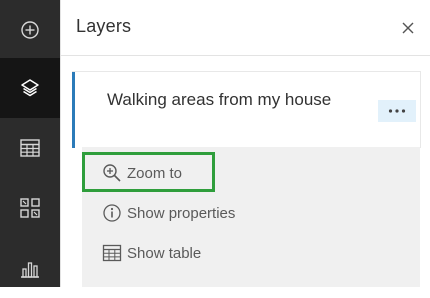 Image resolution: width=430 pixels, height=298 pixels. I want to click on side-toolbar, so click(30, 143).